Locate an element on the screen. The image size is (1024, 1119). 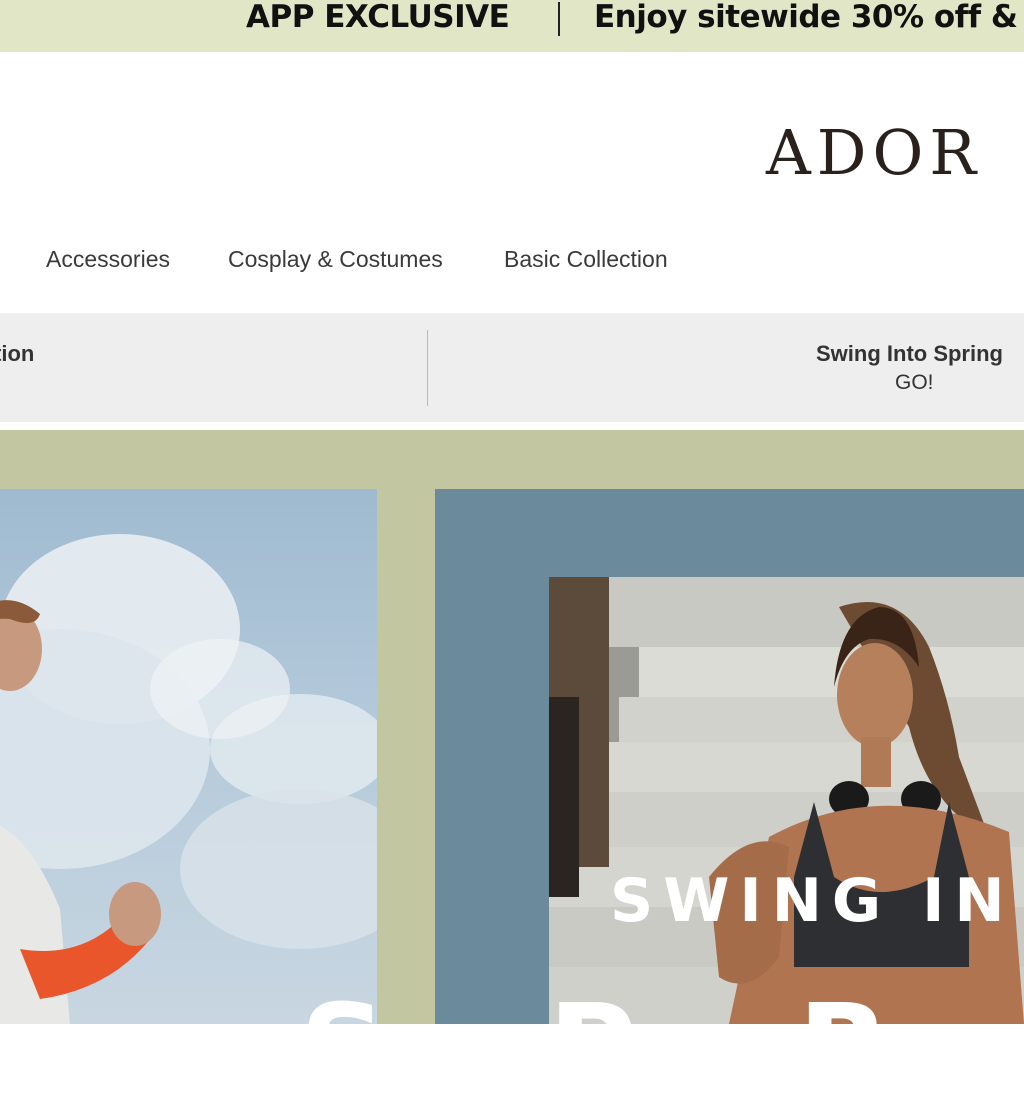
promo-strip-title: Swing Into Spring is located at coordinates (909, 354).